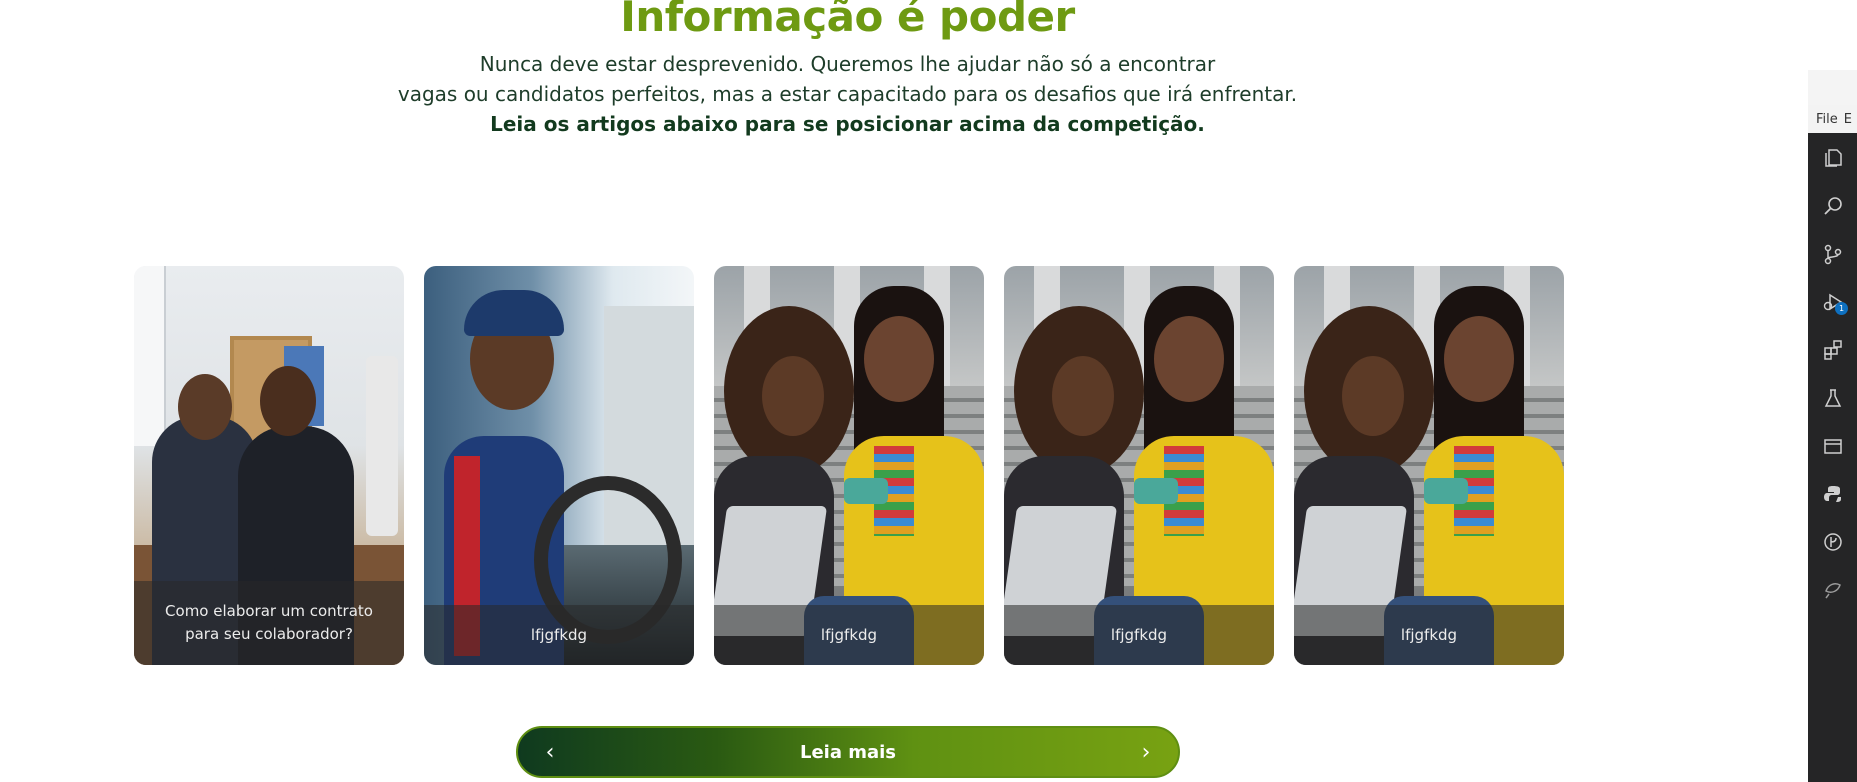  Describe the element at coordinates (1833, 446) in the screenshot. I see `remote-explorer-icon` at that location.